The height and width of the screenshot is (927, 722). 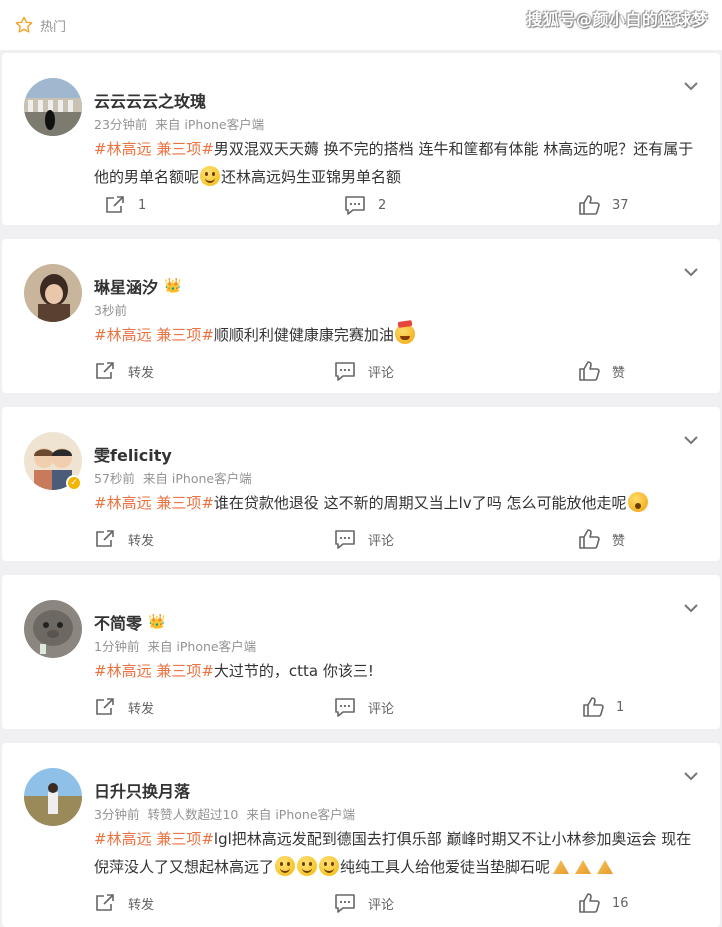 I want to click on hot-tab: 热门, so click(x=40, y=25).